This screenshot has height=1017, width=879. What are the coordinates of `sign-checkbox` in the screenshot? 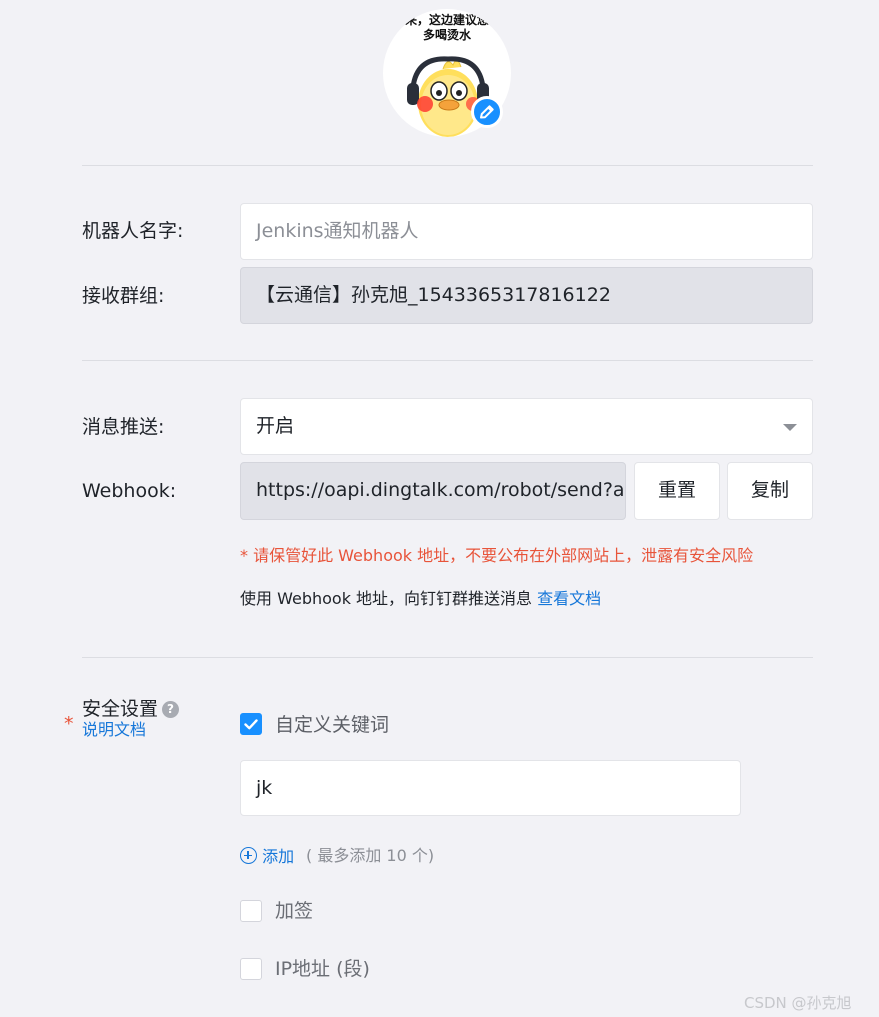 It's located at (251, 911).